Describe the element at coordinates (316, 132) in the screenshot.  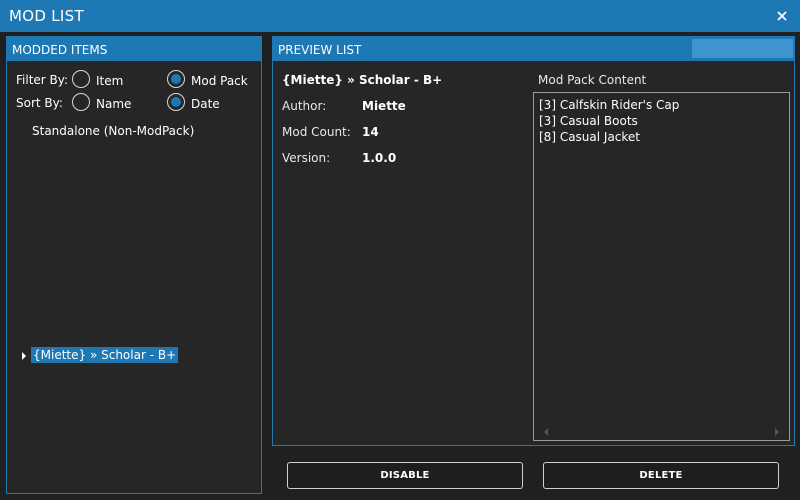
I see `mod-count-label: Mod Count:` at that location.